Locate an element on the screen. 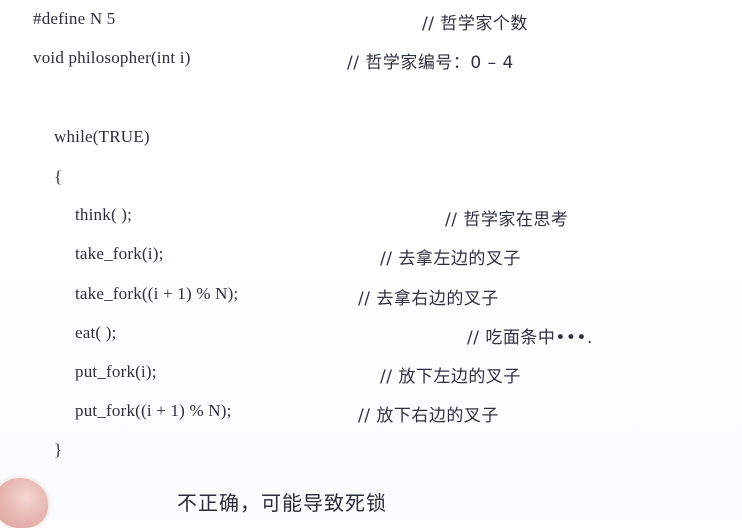 The width and height of the screenshot is (742, 528). comment-thinking: // 哲学家在思考 is located at coordinates (507, 220).